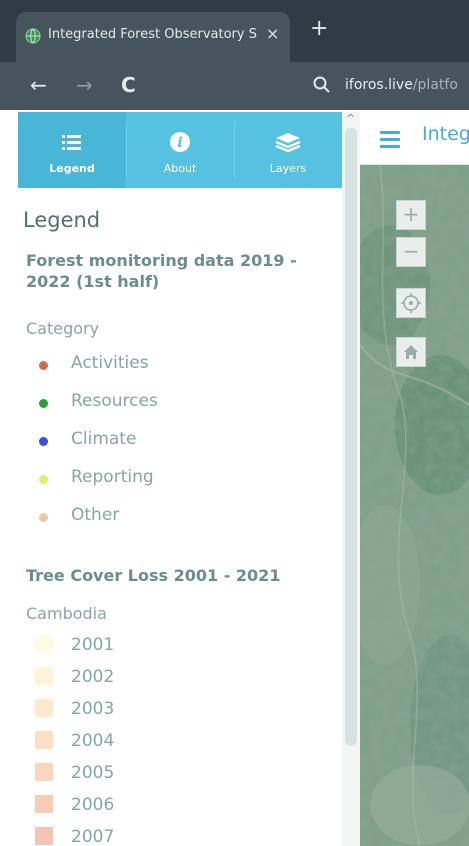 The image size is (469, 846). Describe the element at coordinates (93, 645) in the screenshot. I see `legend-item-label: 2001` at that location.